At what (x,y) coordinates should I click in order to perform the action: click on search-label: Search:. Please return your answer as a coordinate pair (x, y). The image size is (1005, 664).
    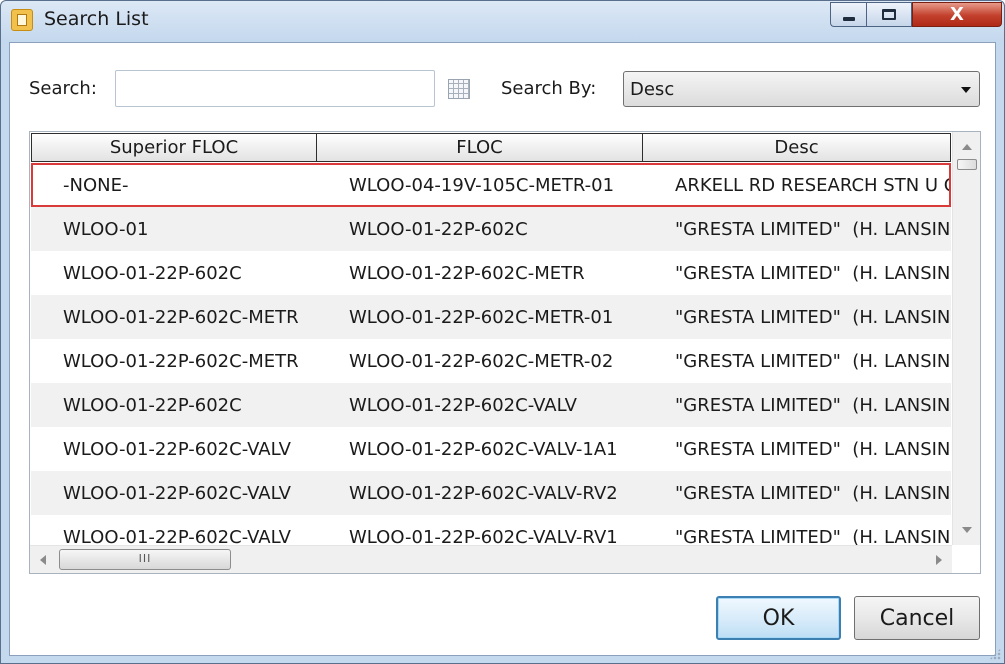
    Looking at the image, I should click on (63, 88).